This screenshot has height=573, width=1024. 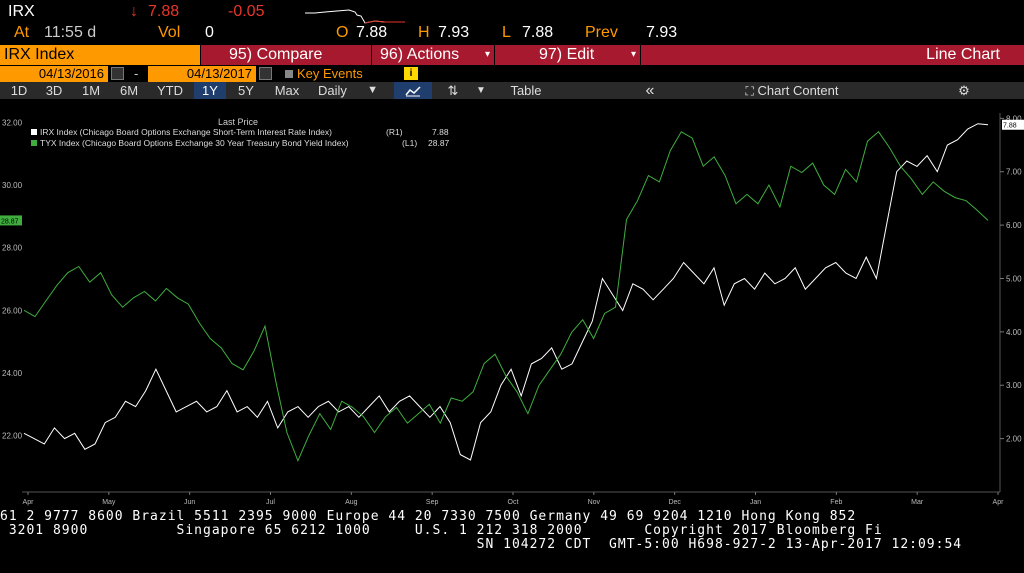 What do you see at coordinates (1014, 278) in the screenshot?
I see `right-tick-label: 5.00` at bounding box center [1014, 278].